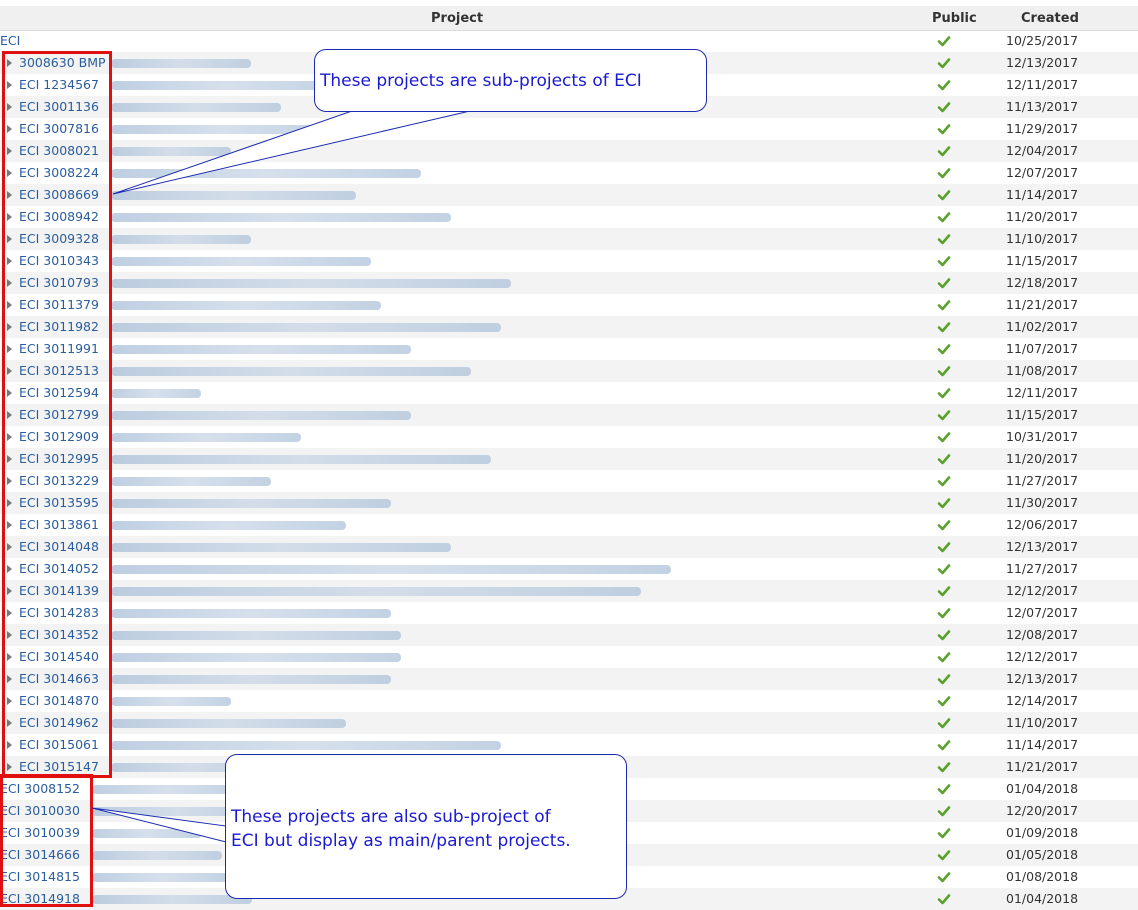 The width and height of the screenshot is (1138, 910). I want to click on callout-subprojects: These projects are sub-projects of ECI, so click(510, 80).